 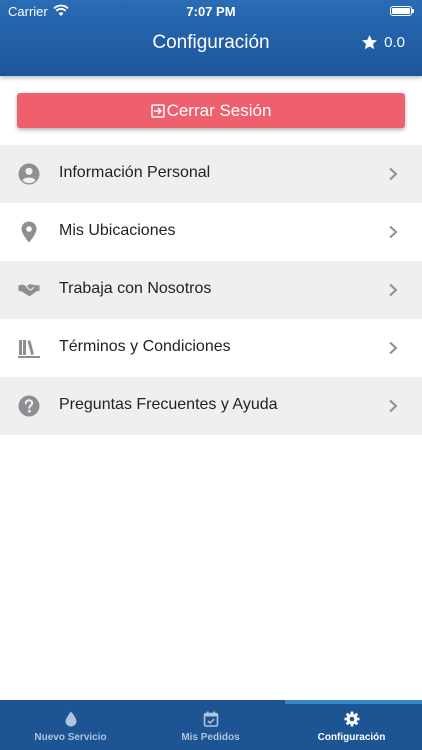 What do you see at coordinates (29, 174) in the screenshot?
I see `user-circle-icon` at bounding box center [29, 174].